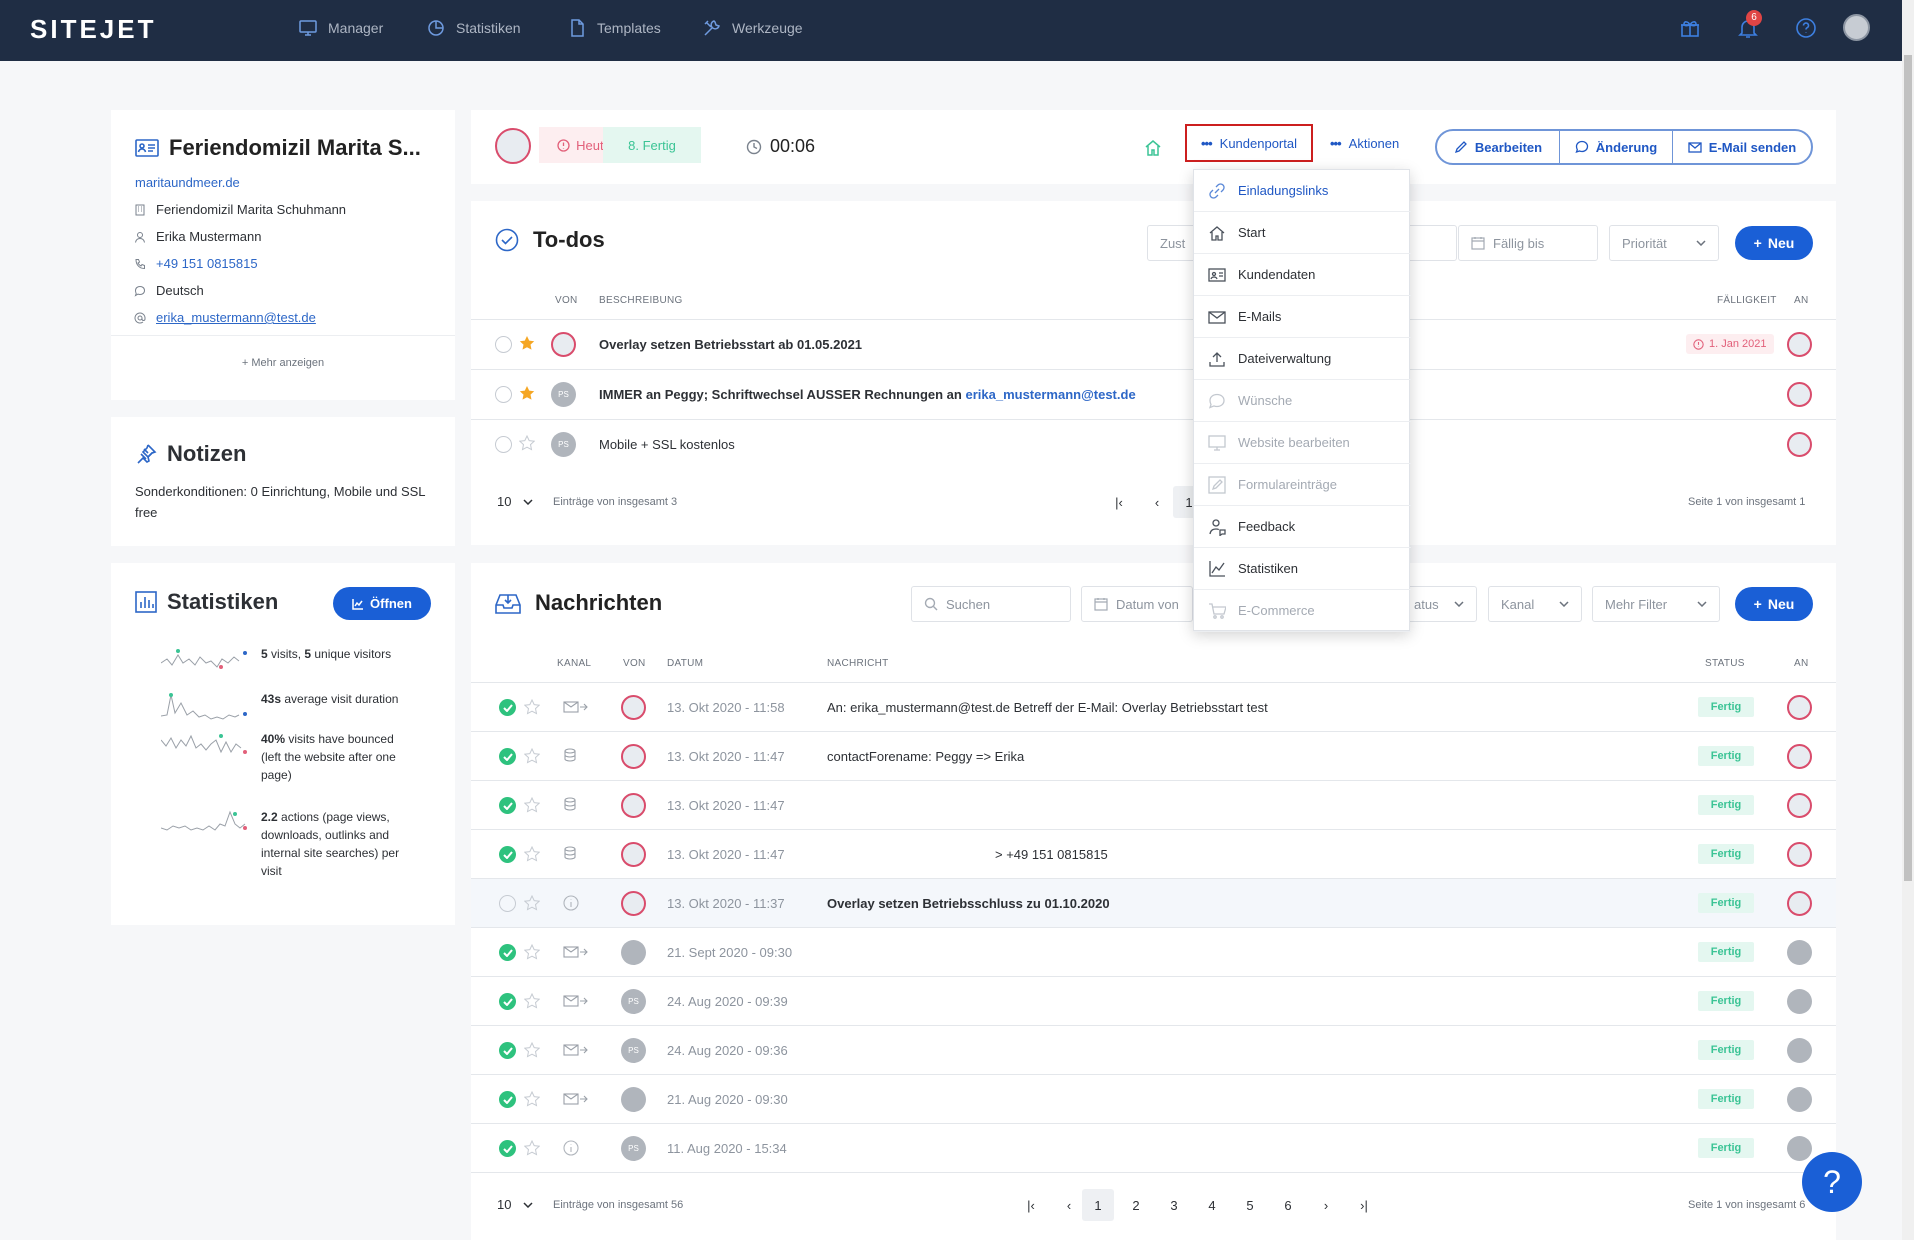  I want to click on new-todo-button: + Neu, so click(1774, 243).